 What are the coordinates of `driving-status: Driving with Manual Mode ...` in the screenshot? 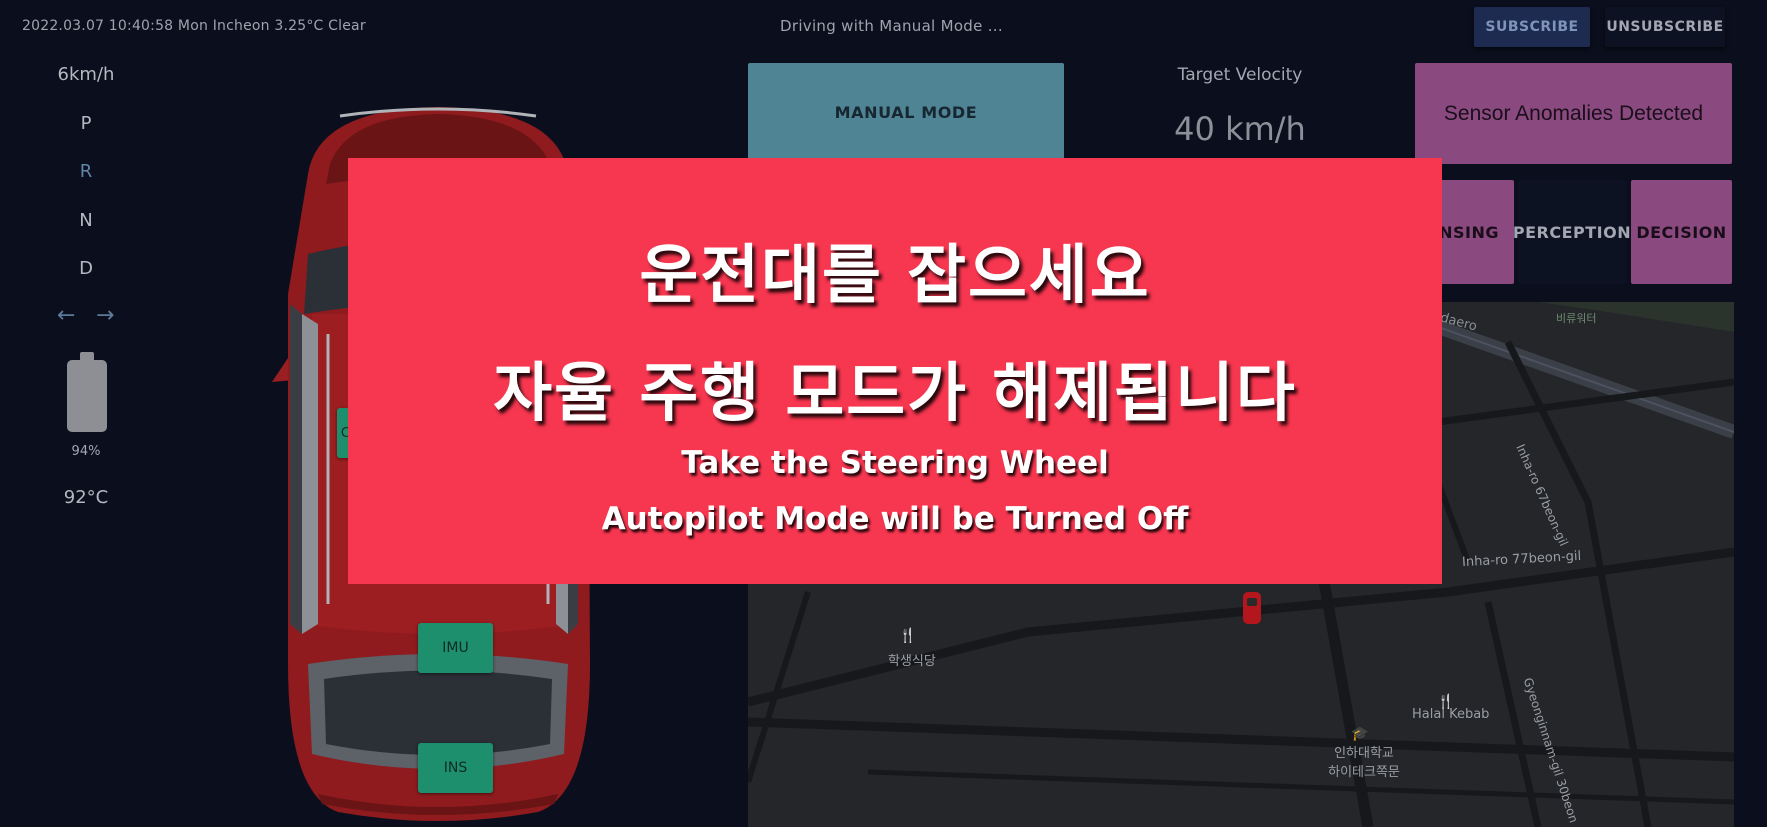 It's located at (891, 26).